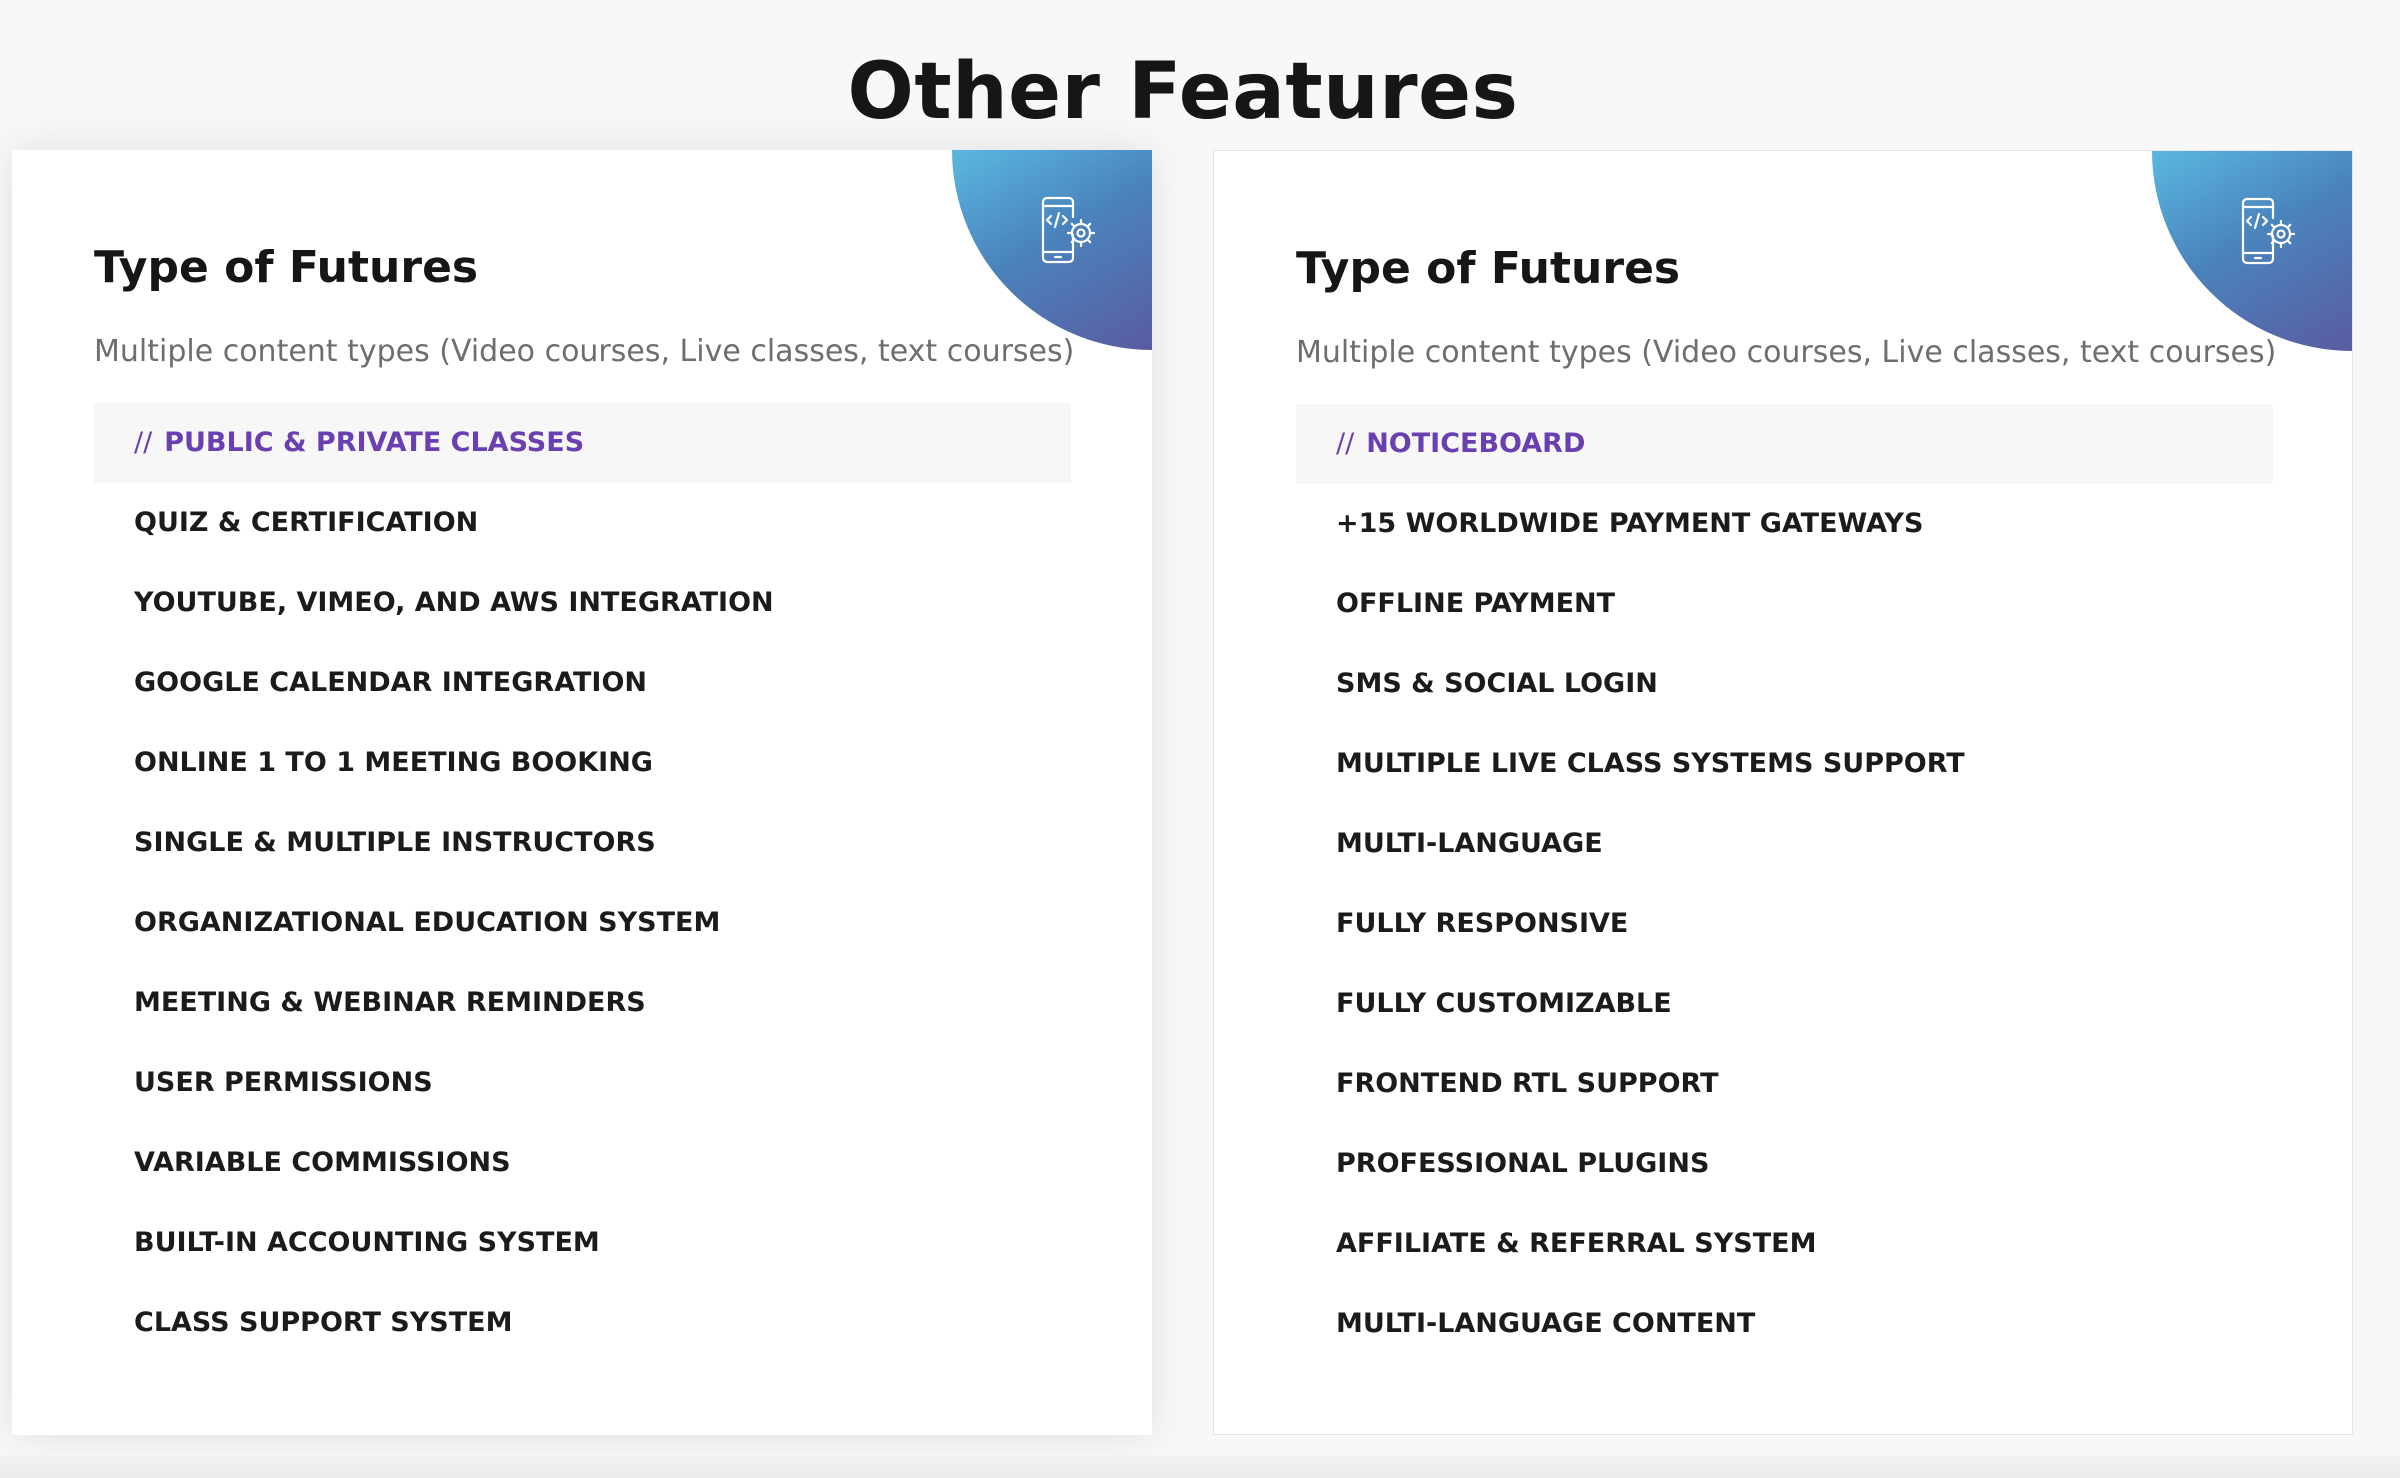 The height and width of the screenshot is (1478, 2400). What do you see at coordinates (374, 442) in the screenshot?
I see `feature-label: PUBLIC & PRIVATE CLASSES` at bounding box center [374, 442].